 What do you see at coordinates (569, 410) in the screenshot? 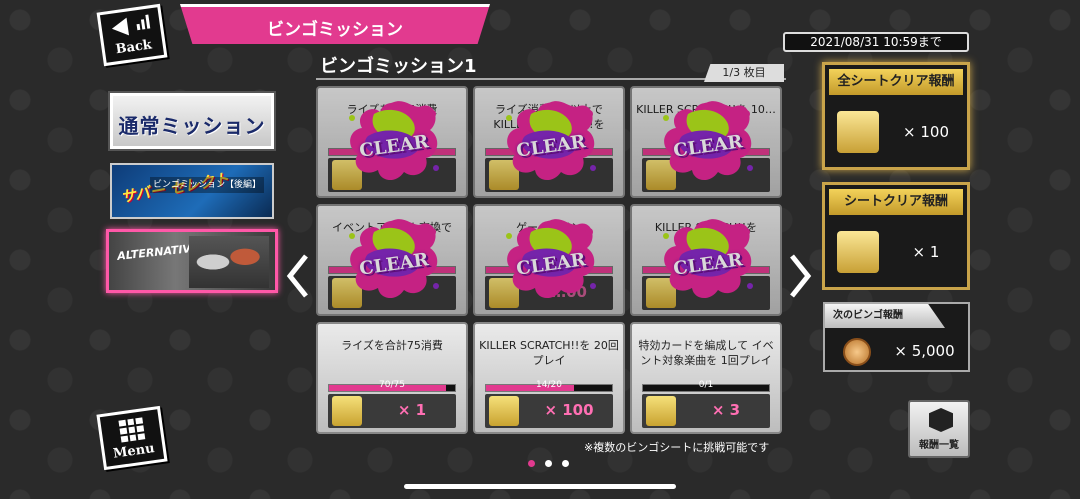
I see `reward-qty: × 100` at bounding box center [569, 410].